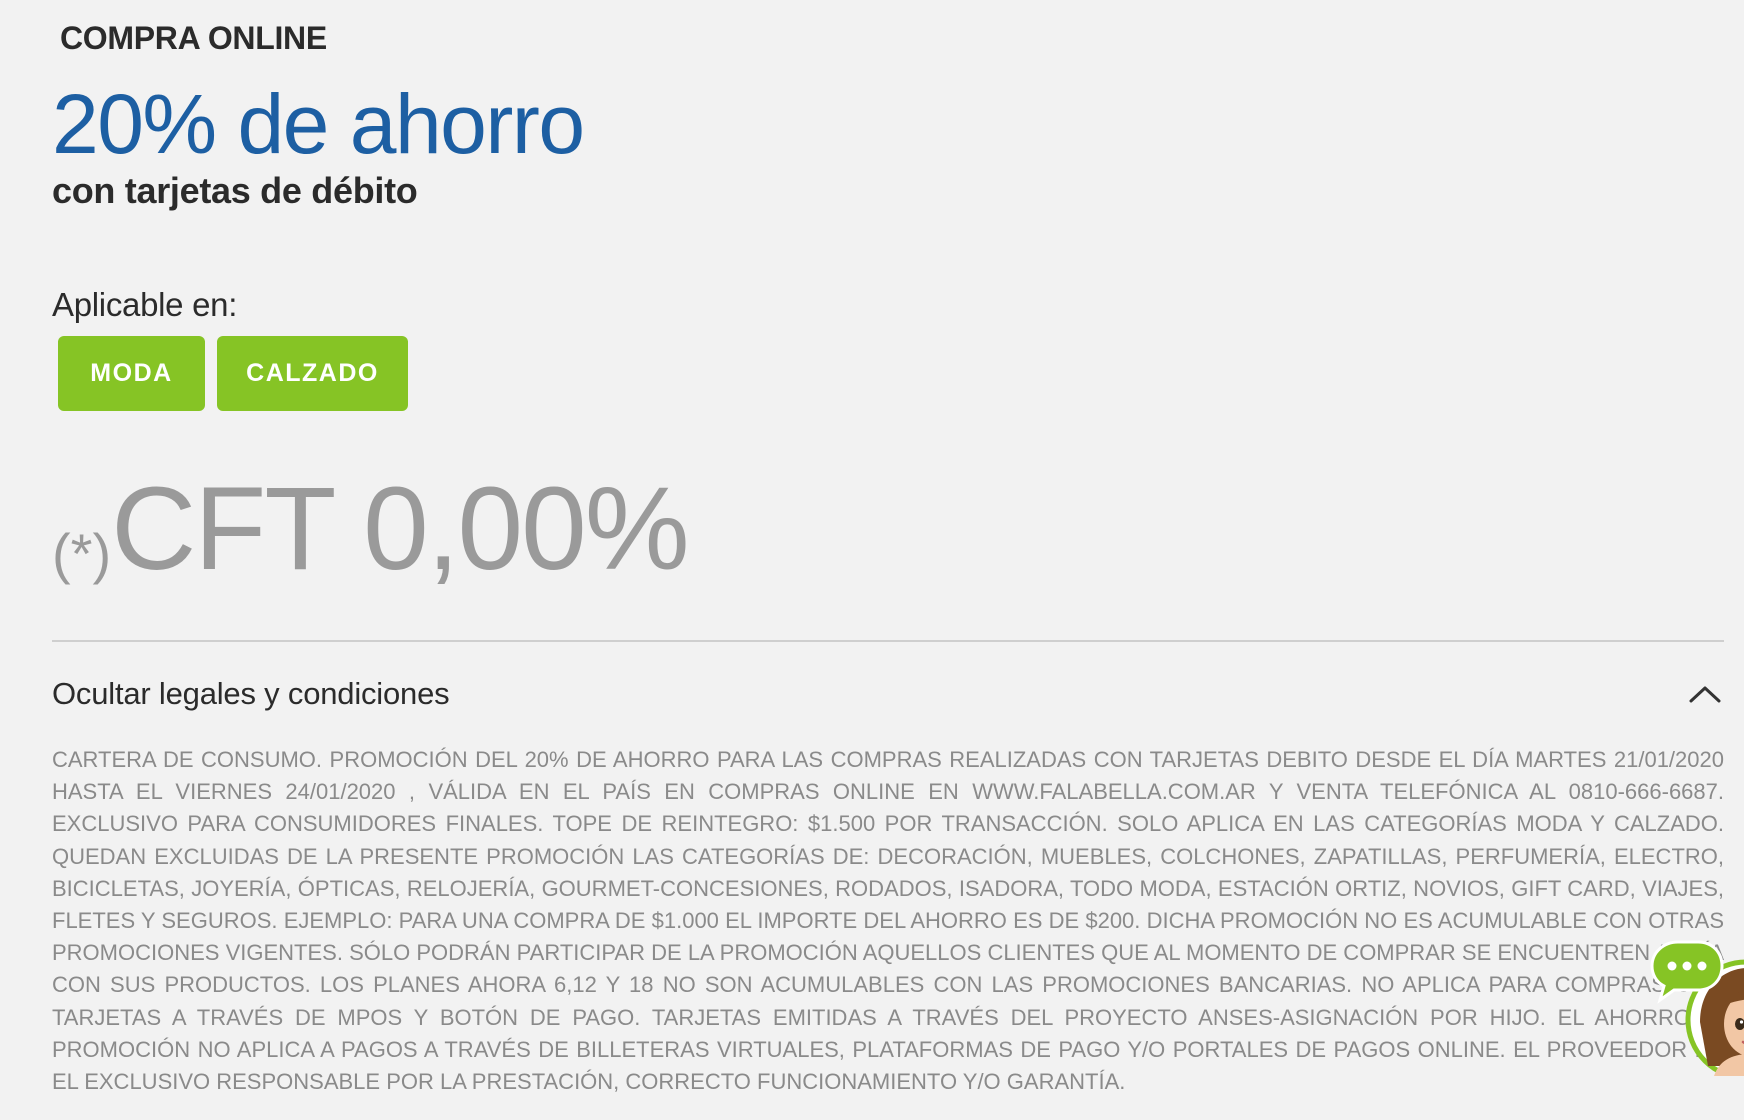 The image size is (1744, 1120). I want to click on cft-value: CFT 0,00%, so click(400, 529).